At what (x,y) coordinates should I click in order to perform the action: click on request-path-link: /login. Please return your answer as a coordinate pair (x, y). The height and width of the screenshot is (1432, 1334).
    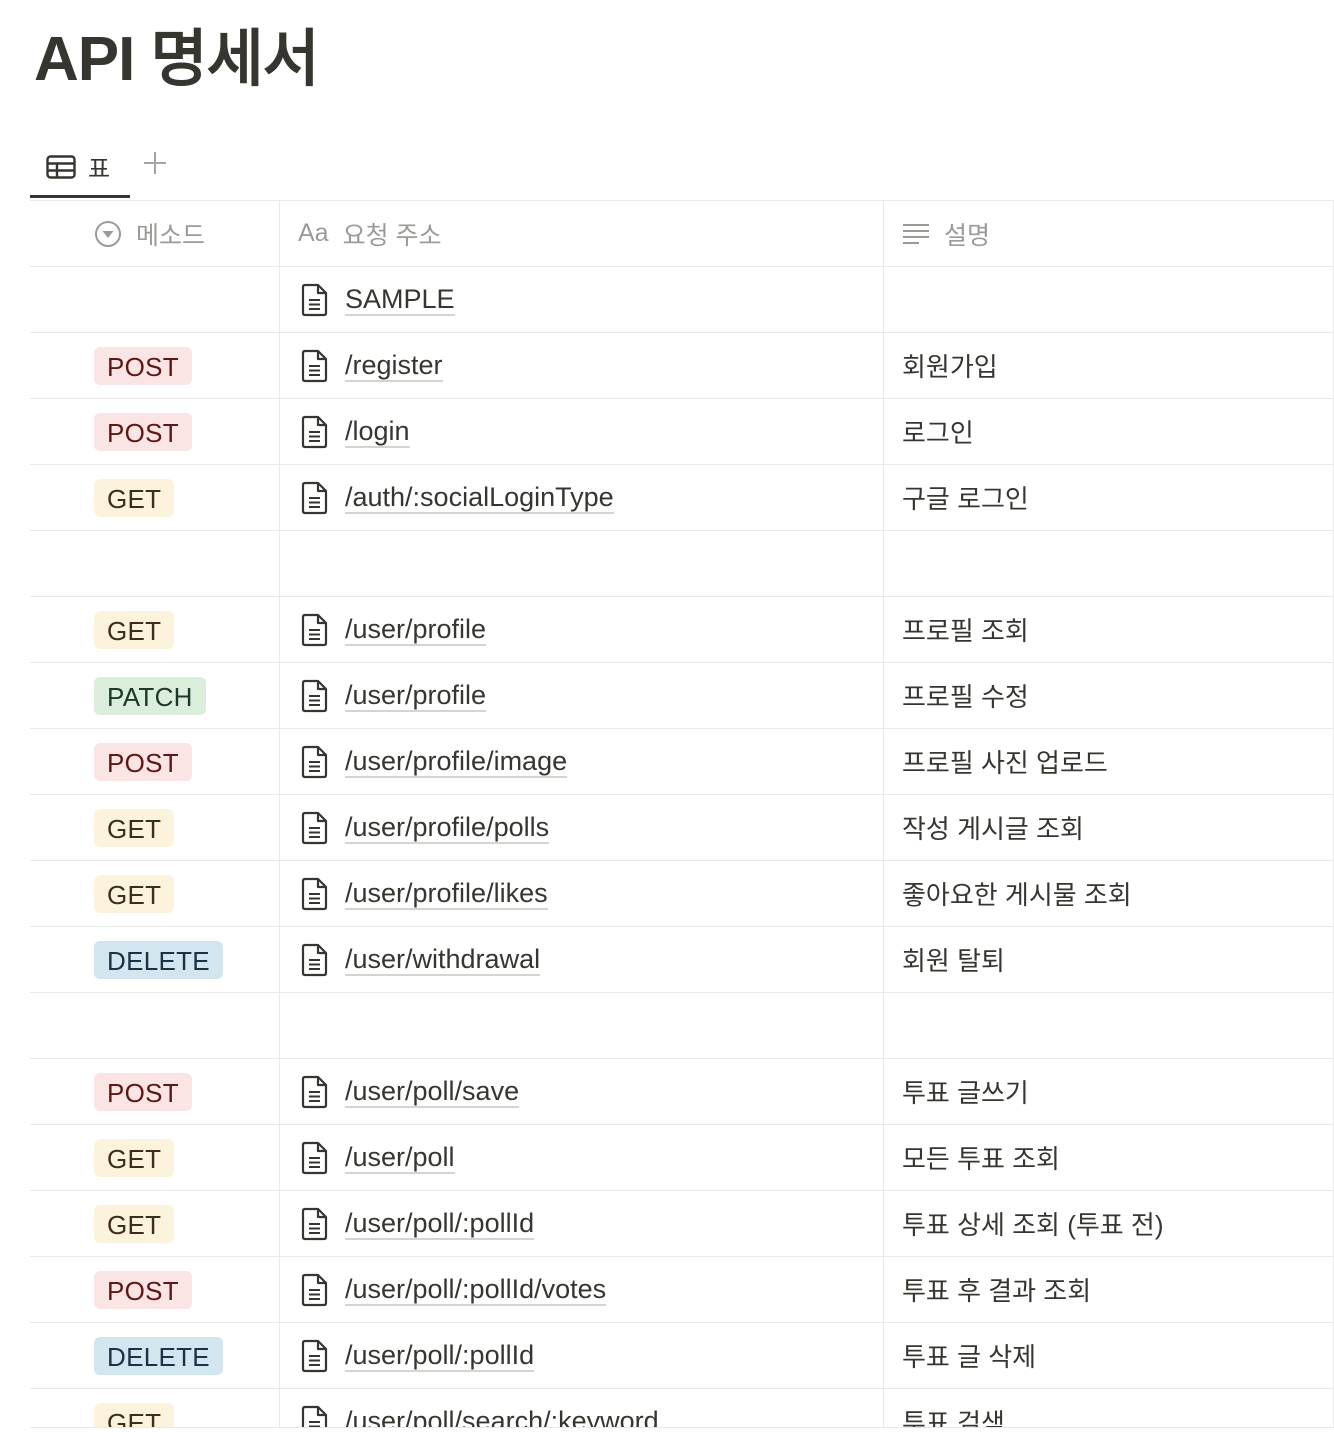
    Looking at the image, I should click on (377, 432).